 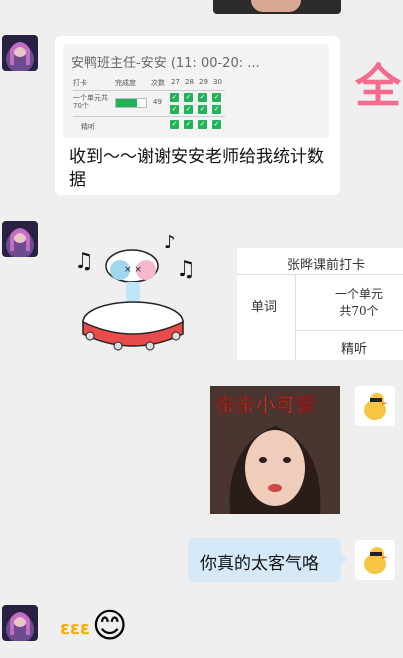 I want to click on table-title: 张晔课前打卡, so click(x=326, y=265).